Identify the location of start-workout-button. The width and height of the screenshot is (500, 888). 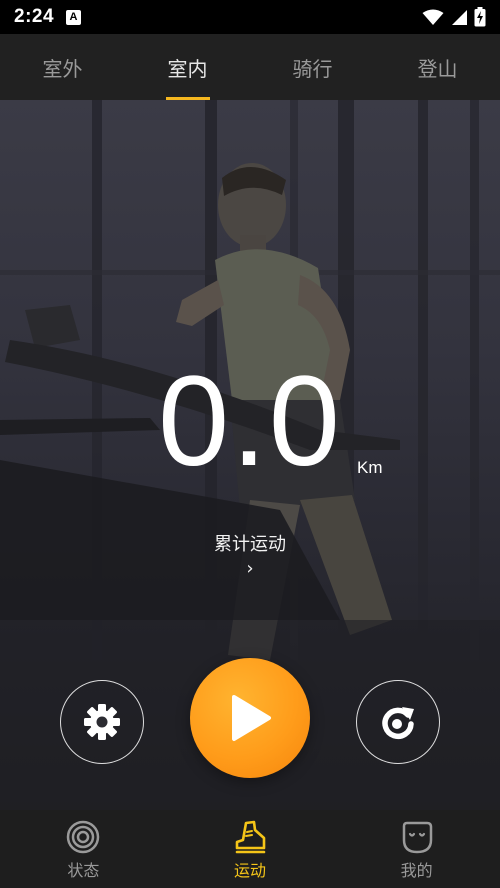
(250, 718).